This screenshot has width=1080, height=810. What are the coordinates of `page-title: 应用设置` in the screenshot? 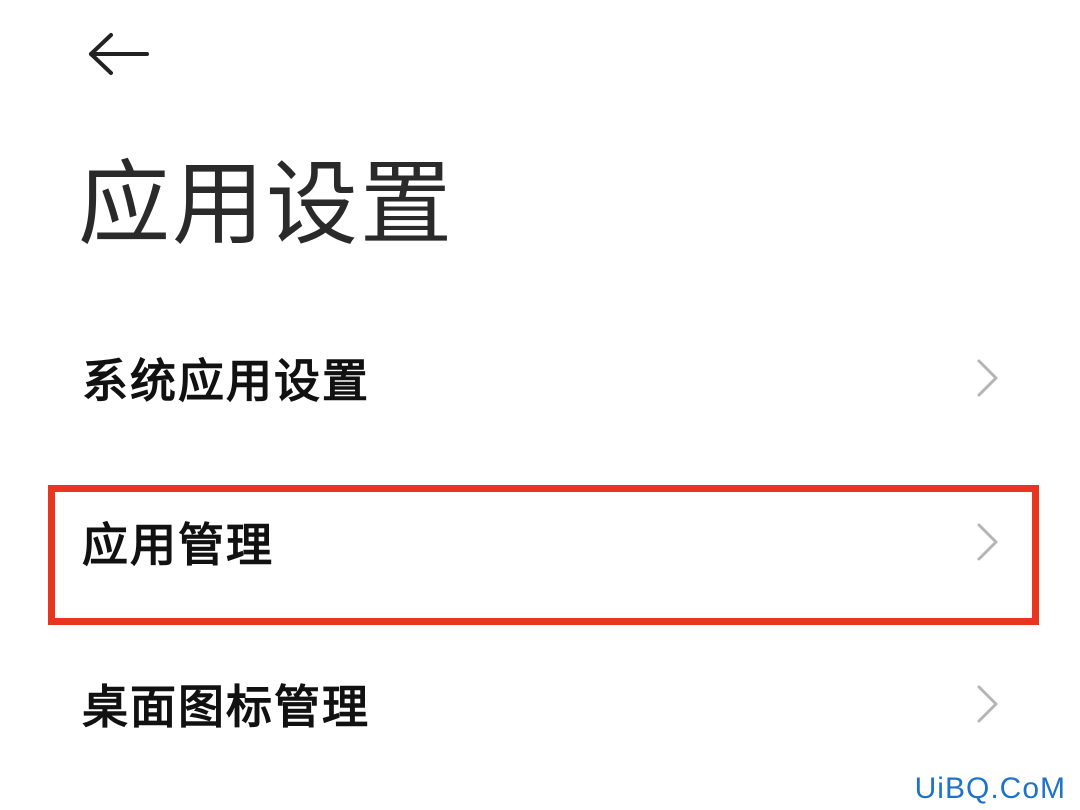 It's located at (266, 204).